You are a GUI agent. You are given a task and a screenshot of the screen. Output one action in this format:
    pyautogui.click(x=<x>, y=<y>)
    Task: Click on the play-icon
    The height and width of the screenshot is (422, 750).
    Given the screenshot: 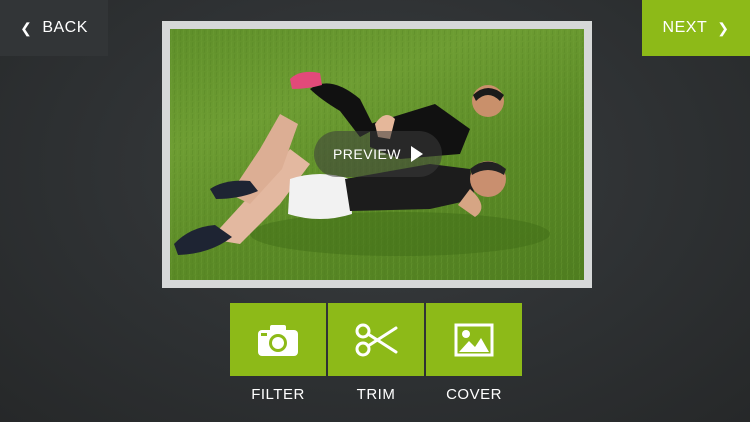 What is the action you would take?
    pyautogui.click(x=417, y=154)
    